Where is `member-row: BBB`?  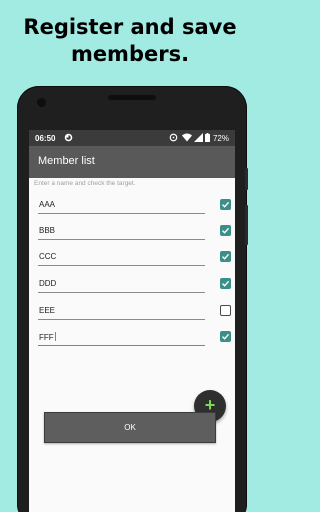
member-row: BBB is located at coordinates (132, 231).